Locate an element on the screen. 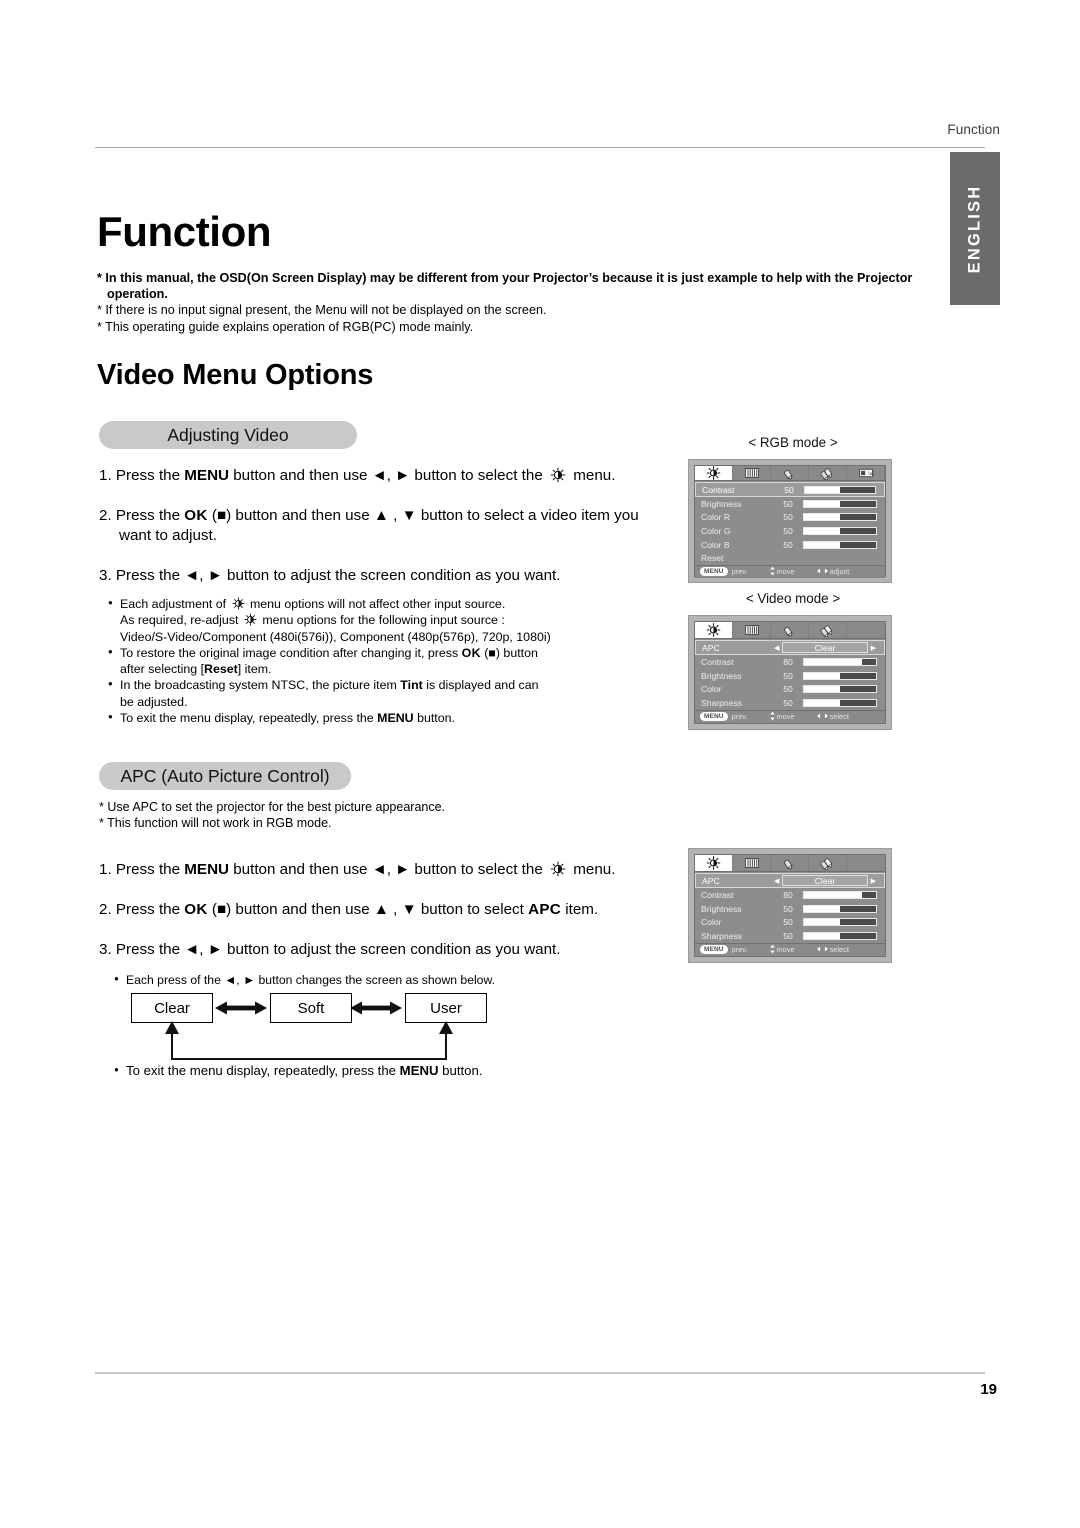 The height and width of the screenshot is (1528, 1080). osd-row-reset: Reset is located at coordinates (790, 558).